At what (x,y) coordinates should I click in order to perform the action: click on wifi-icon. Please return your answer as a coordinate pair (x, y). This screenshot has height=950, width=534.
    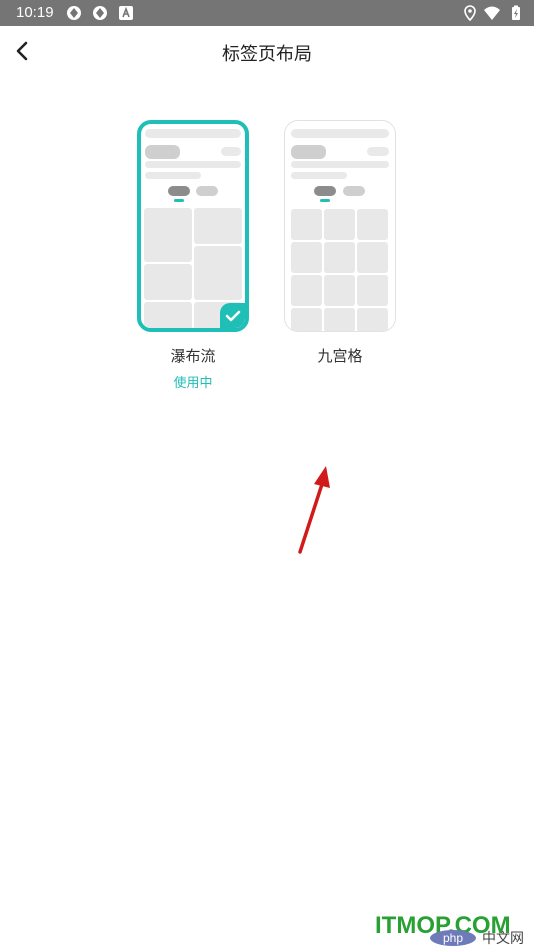
    Looking at the image, I should click on (492, 13).